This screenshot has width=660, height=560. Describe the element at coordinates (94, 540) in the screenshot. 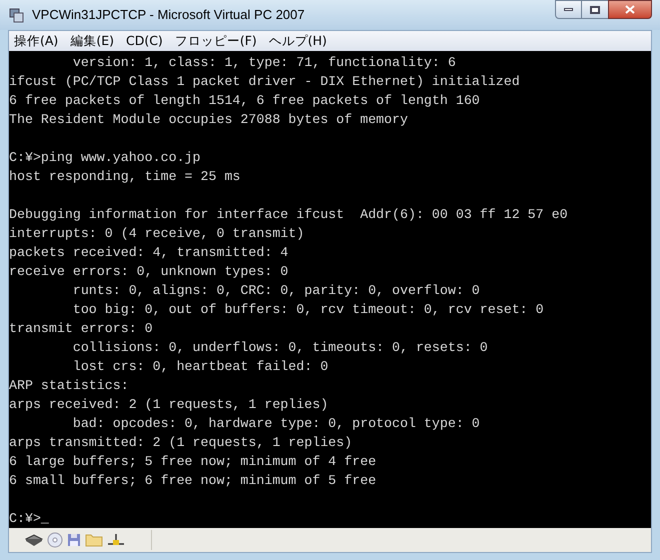

I see `folder-icon` at that location.